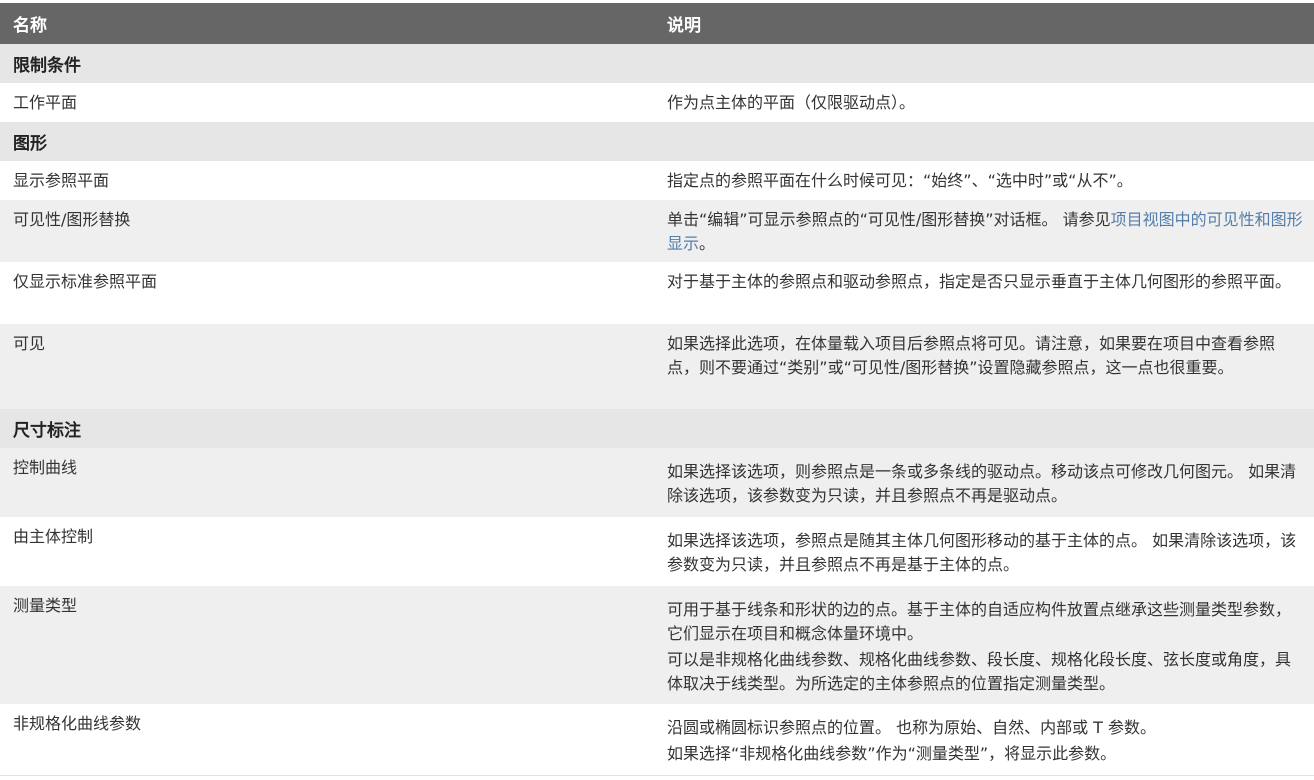 The width and height of the screenshot is (1314, 780). Describe the element at coordinates (657, 23) in the screenshot. I see `table-header: 名称 说明` at that location.